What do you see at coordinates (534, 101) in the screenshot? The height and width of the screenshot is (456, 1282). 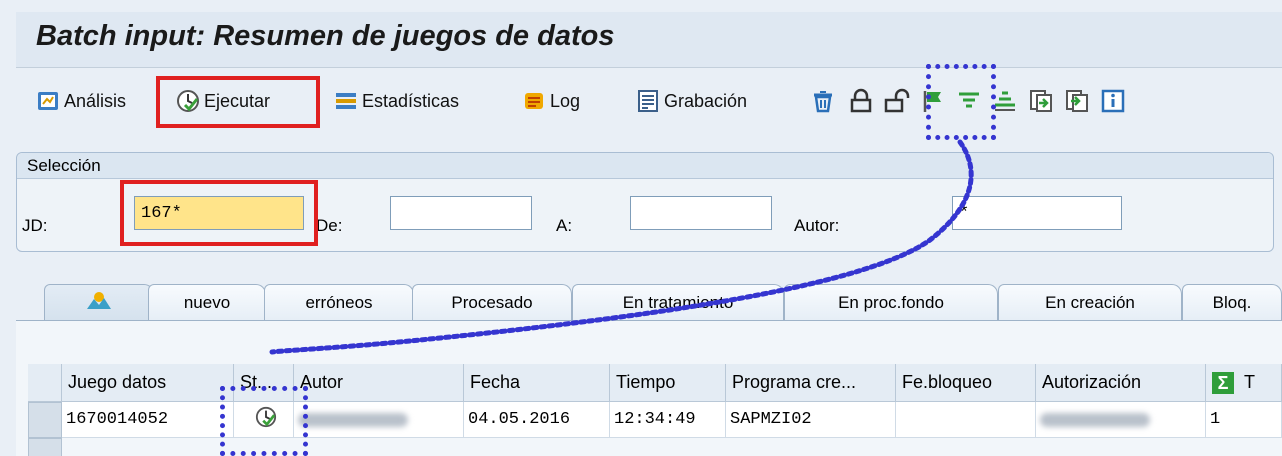 I see `log-icon` at bounding box center [534, 101].